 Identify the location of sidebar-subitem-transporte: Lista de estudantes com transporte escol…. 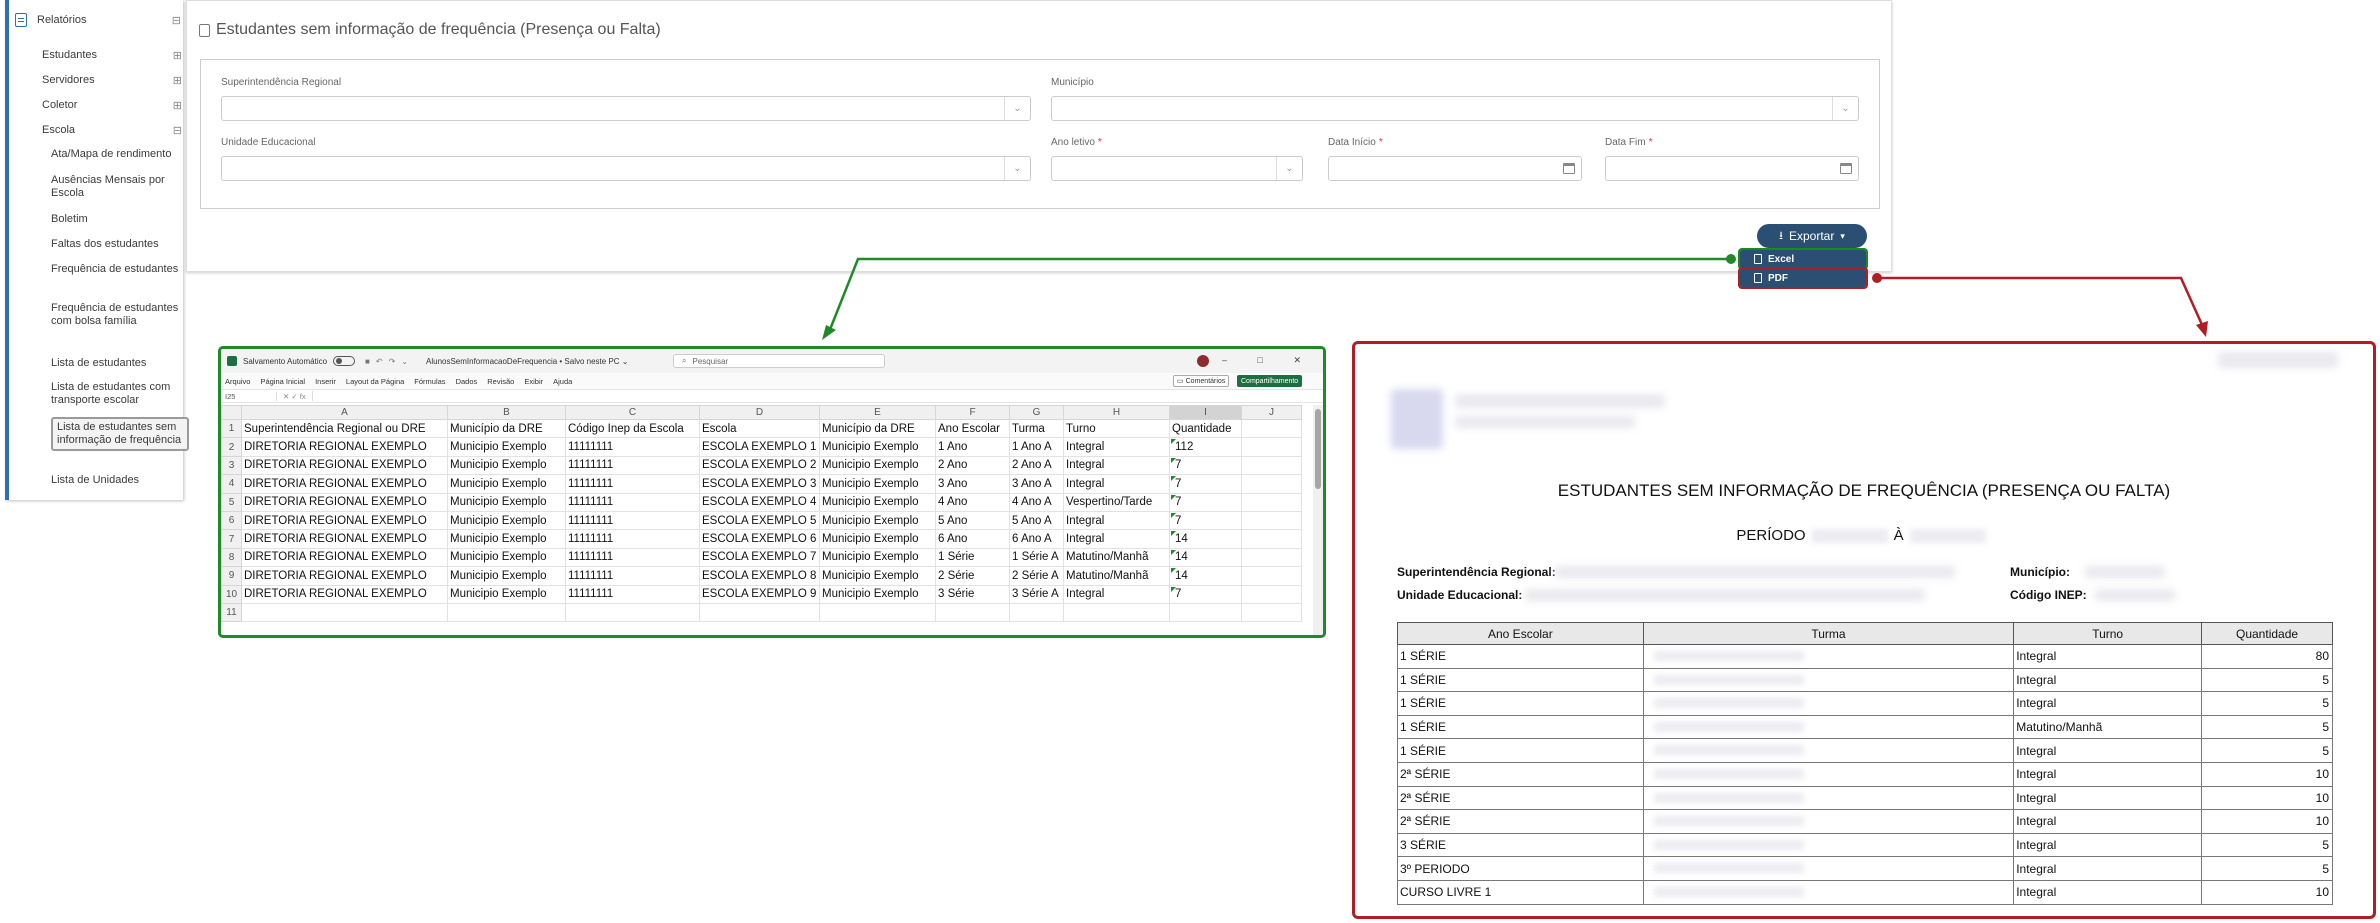
(117, 394).